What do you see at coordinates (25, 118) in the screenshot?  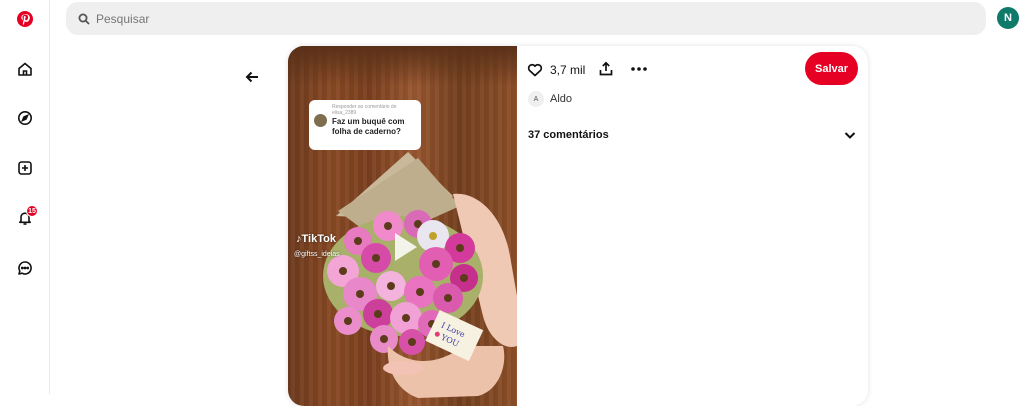 I see `compass-icon` at bounding box center [25, 118].